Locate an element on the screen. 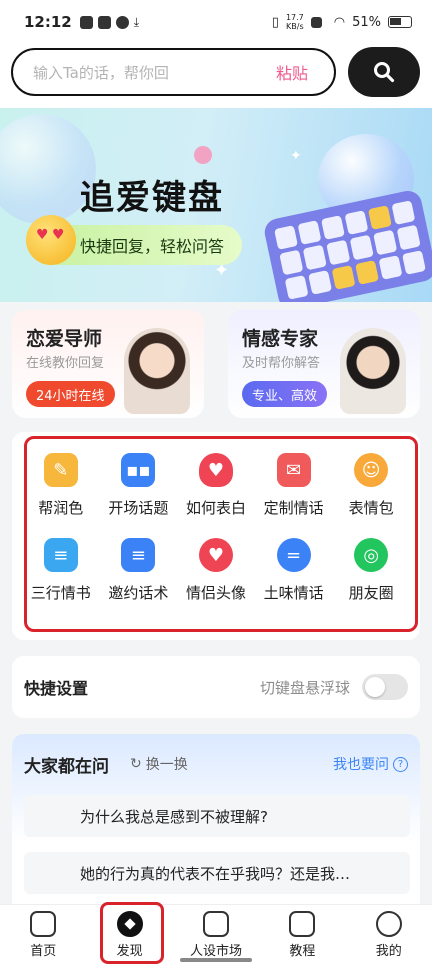 This screenshot has width=432, height=964. envelope-icon: ✉ is located at coordinates (293, 470).